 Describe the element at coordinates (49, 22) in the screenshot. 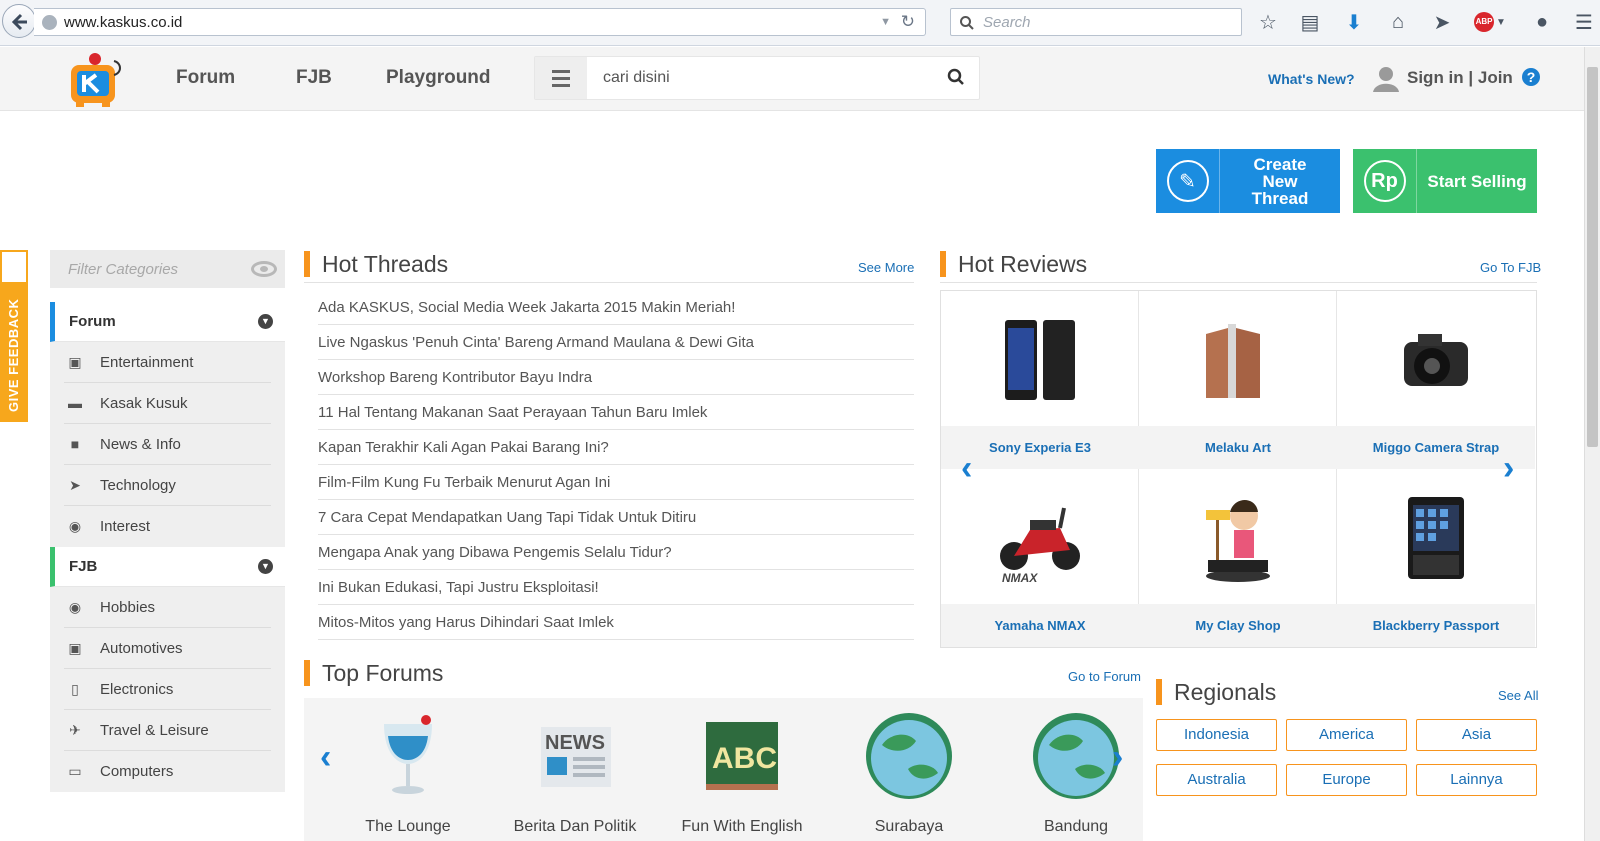

I see `site-globe-icon` at that location.